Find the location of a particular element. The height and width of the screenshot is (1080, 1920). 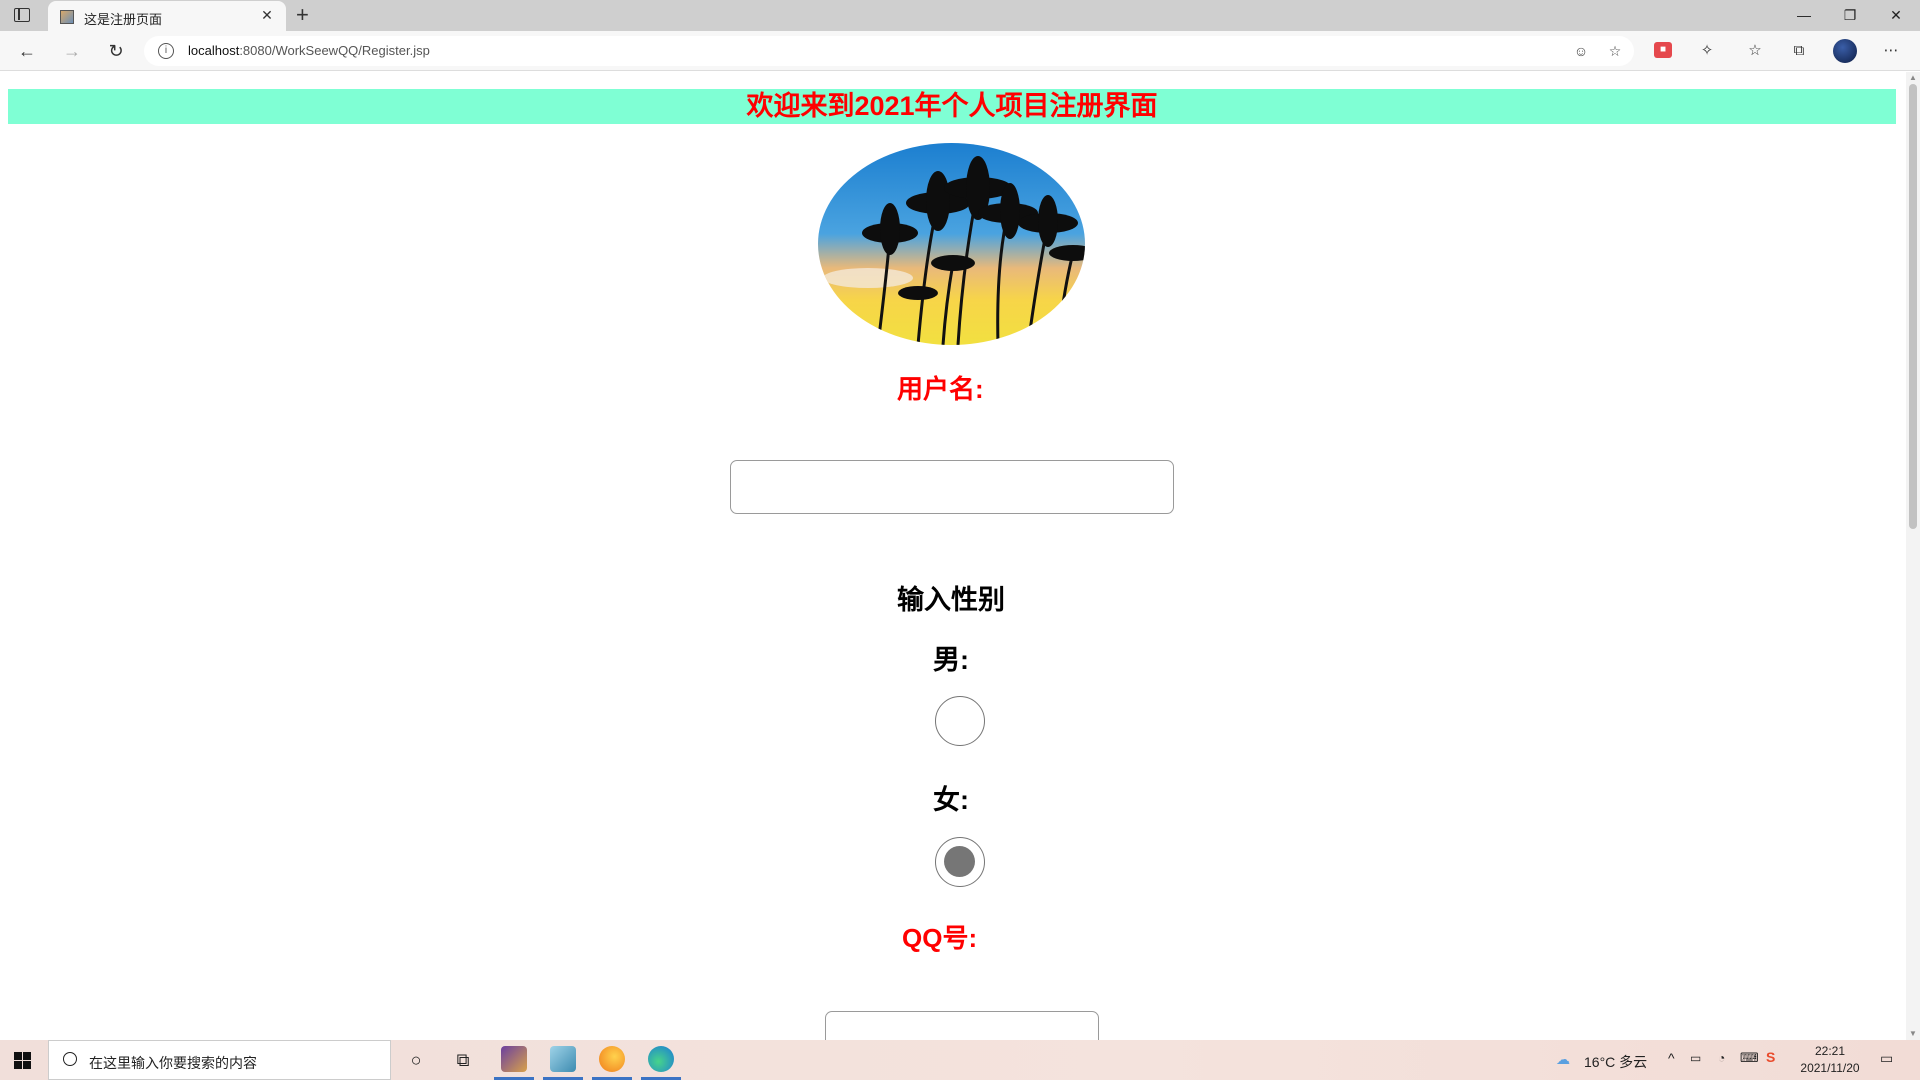

favicon-icon is located at coordinates (67, 17).